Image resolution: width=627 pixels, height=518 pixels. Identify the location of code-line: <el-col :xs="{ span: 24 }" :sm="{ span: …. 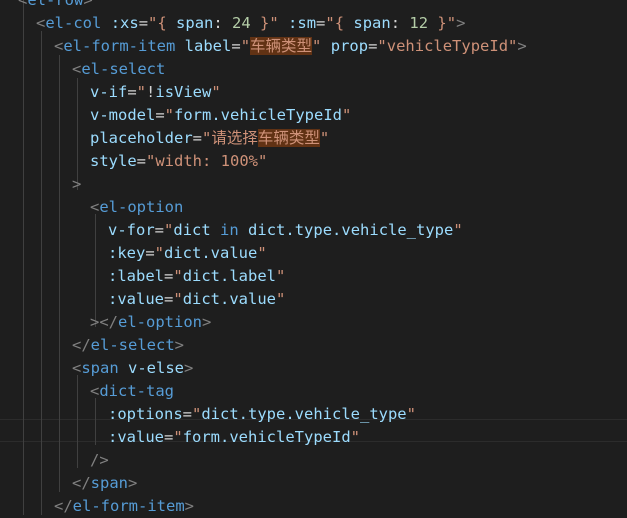
(250, 23).